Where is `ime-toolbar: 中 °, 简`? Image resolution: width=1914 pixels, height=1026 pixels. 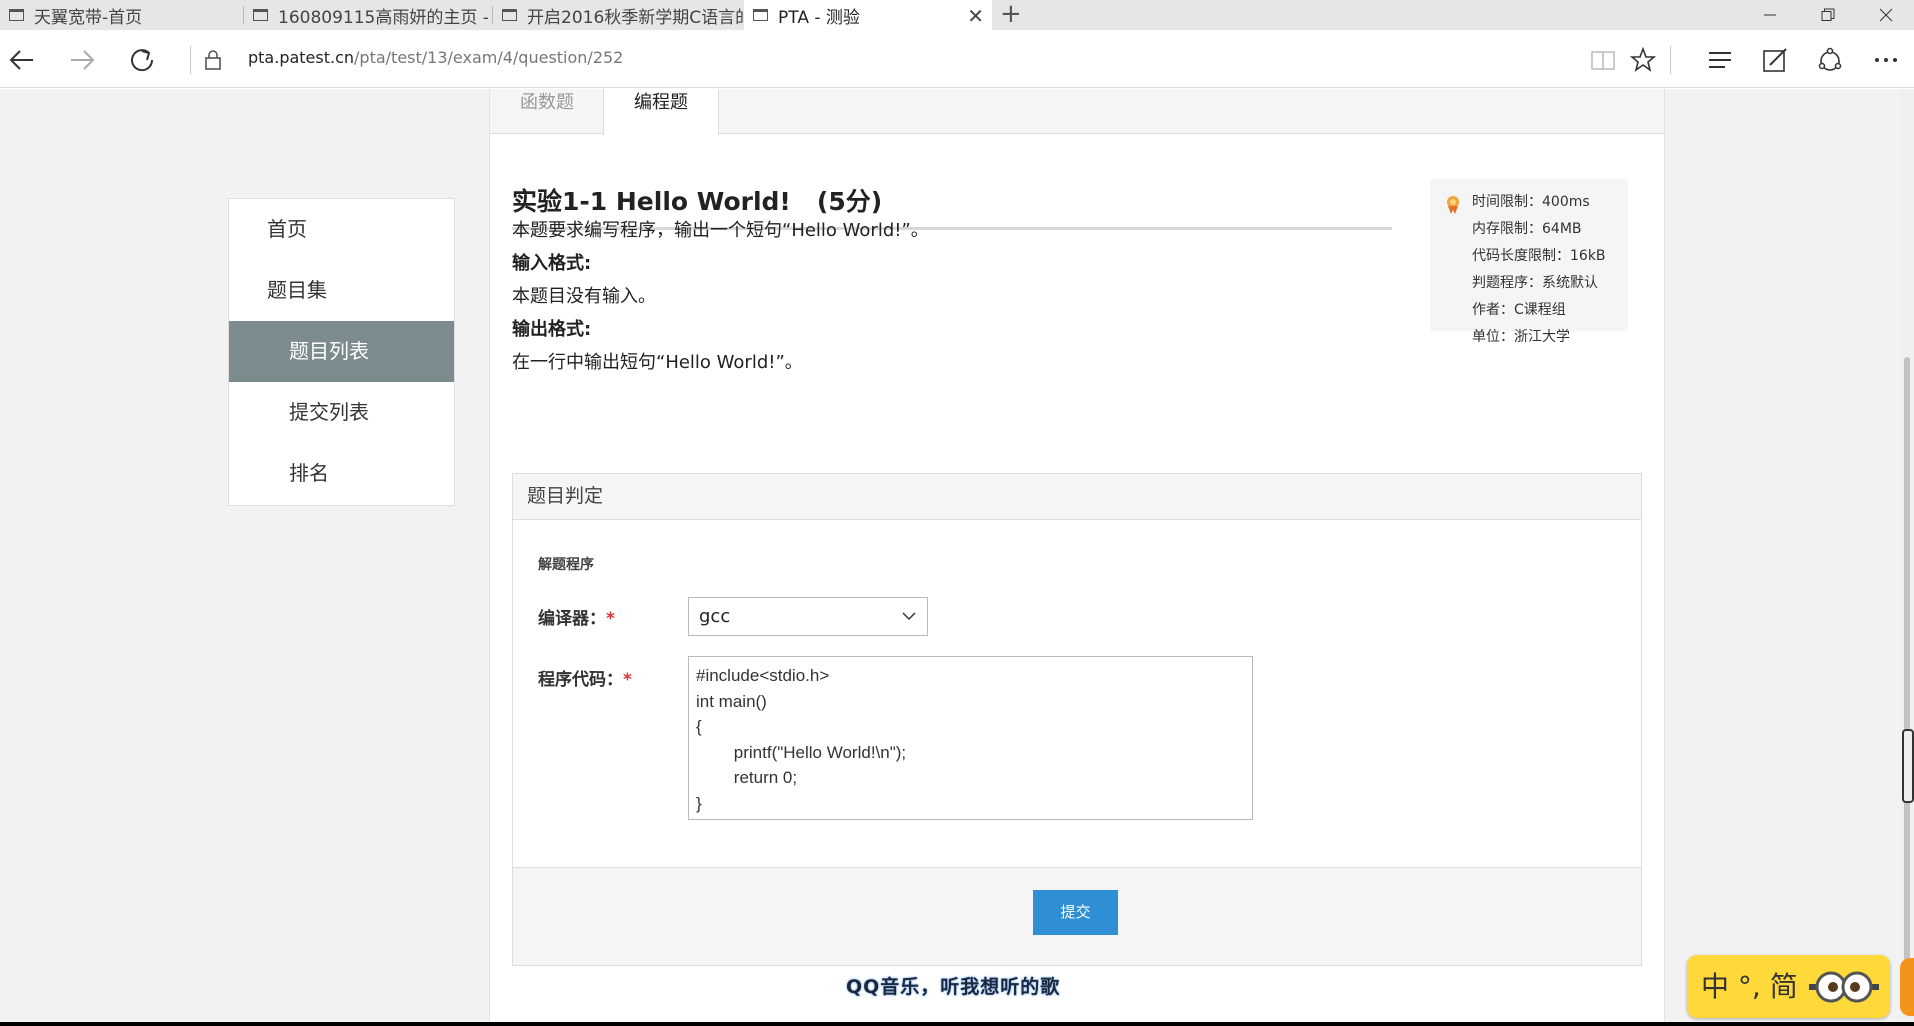
ime-toolbar: 中 °, 简 is located at coordinates (1788, 986).